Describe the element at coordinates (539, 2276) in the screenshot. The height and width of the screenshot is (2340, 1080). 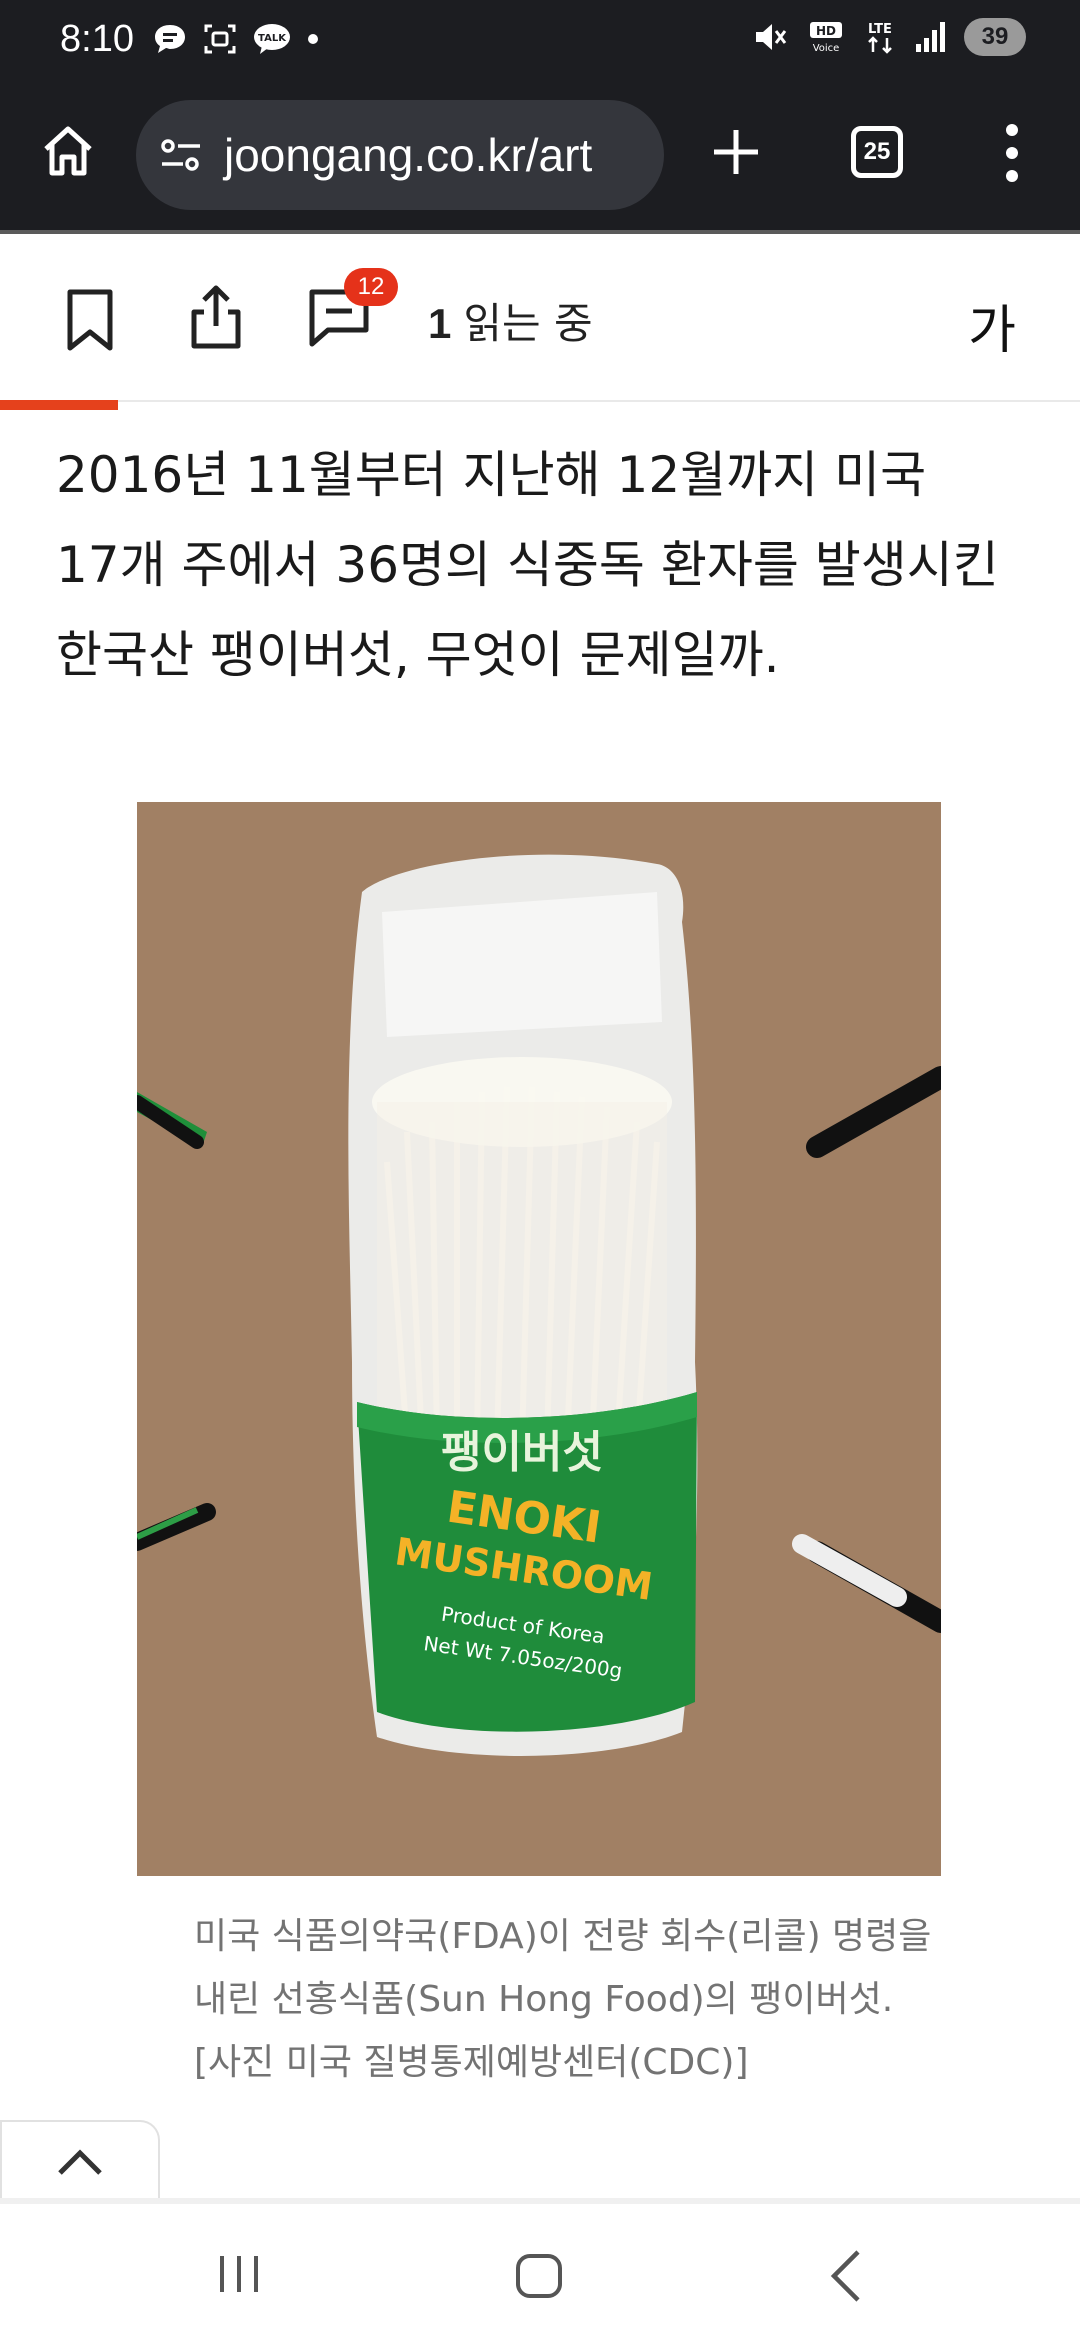
I see `system-home-icon` at that location.